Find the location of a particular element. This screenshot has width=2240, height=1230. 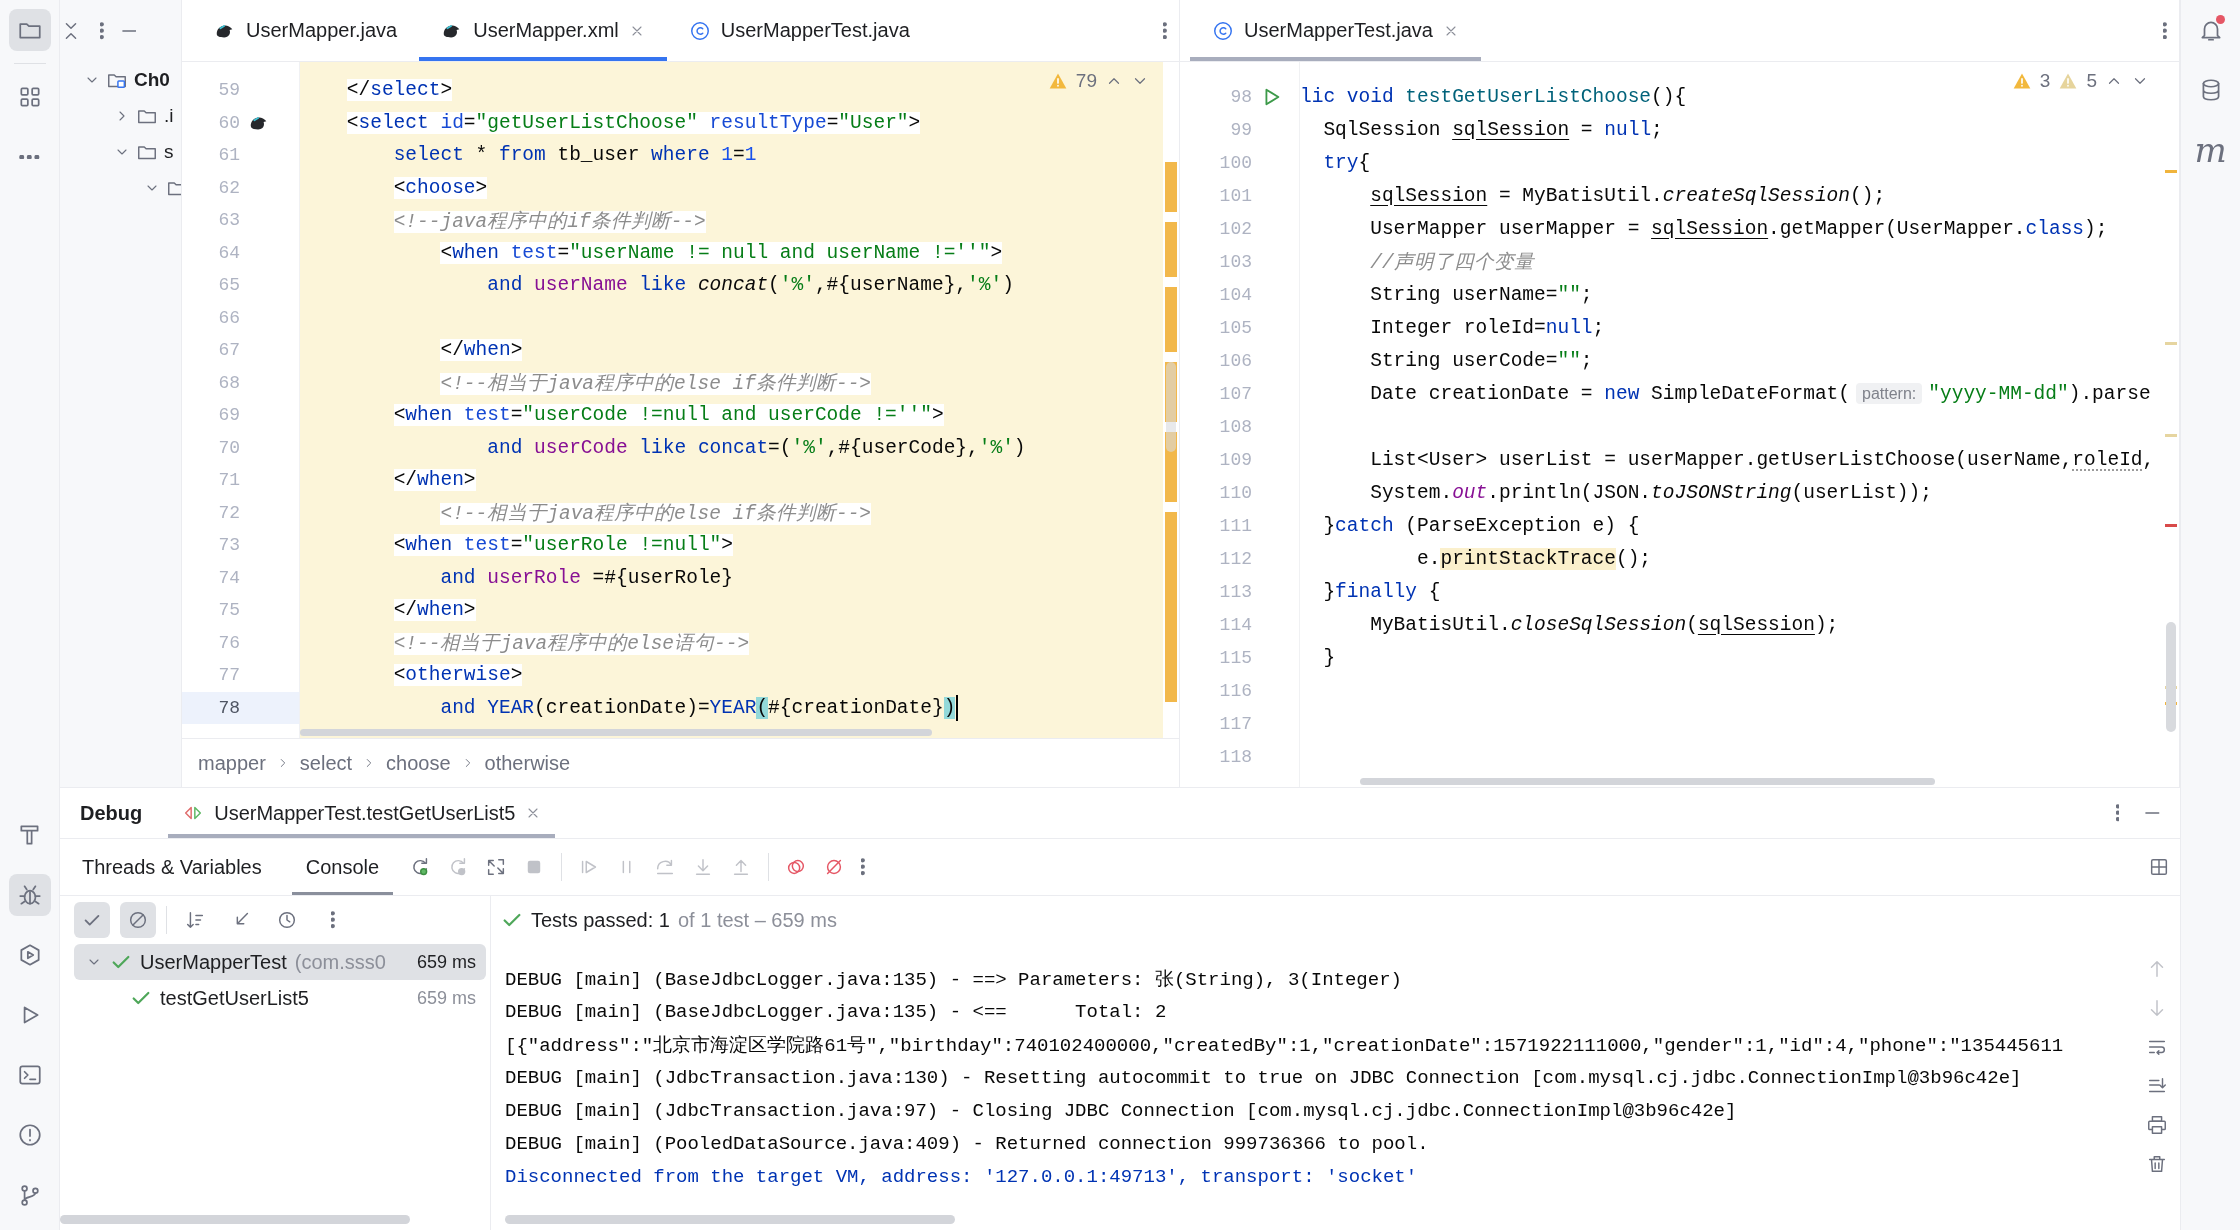

maven-tool-button: m is located at coordinates (2210, 150).